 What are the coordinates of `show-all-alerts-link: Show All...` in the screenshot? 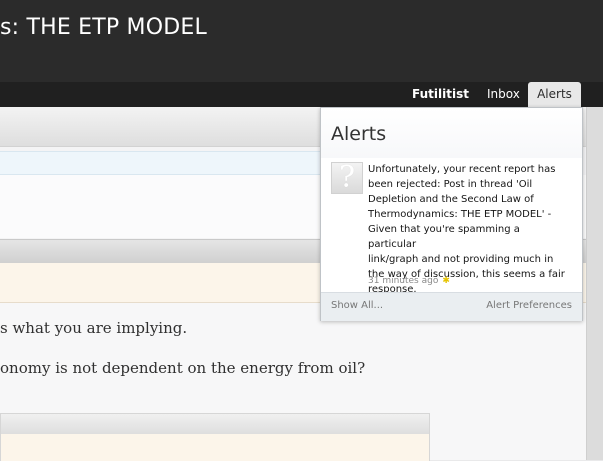 It's located at (357, 305).